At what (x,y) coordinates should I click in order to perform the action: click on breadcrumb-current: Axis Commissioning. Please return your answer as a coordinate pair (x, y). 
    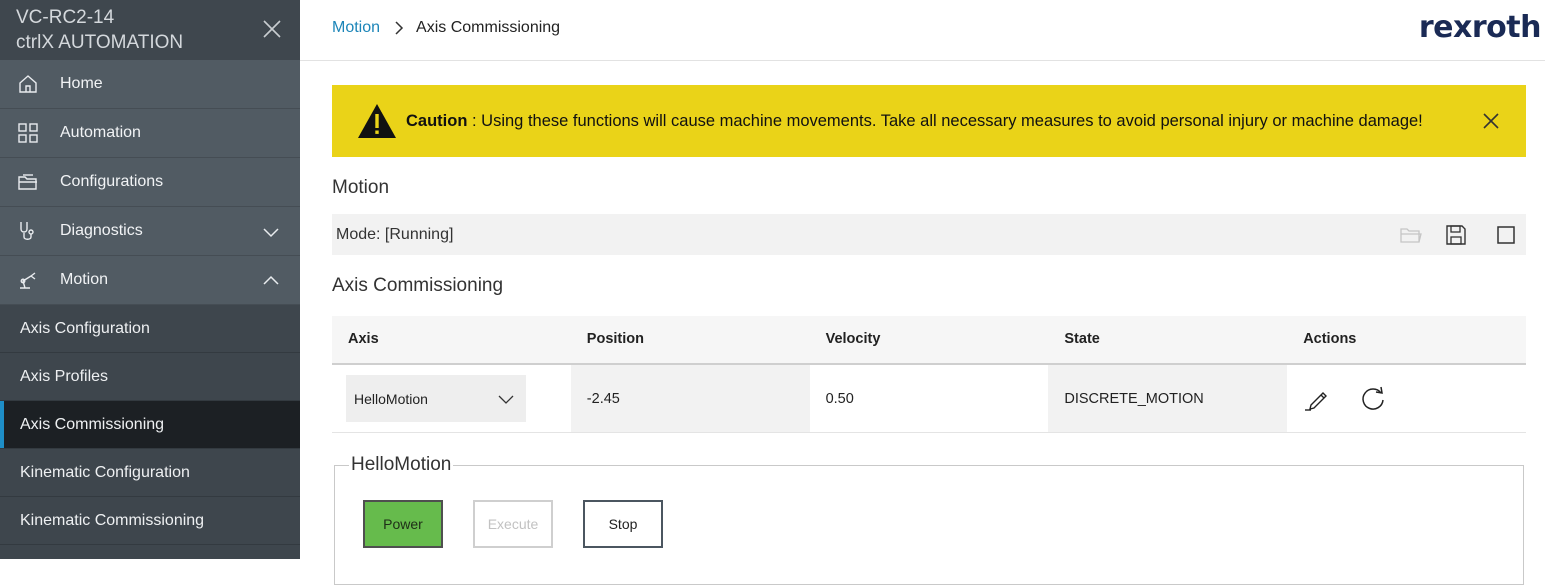
    Looking at the image, I should click on (488, 27).